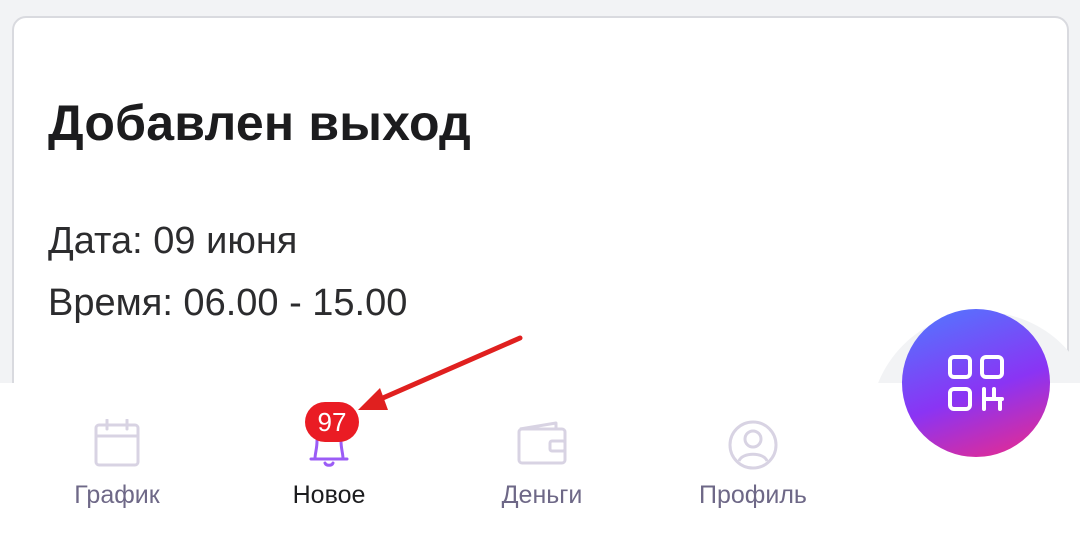 Image resolution: width=1080 pixels, height=559 pixels. I want to click on nav-label-money: Деньги, so click(542, 495).